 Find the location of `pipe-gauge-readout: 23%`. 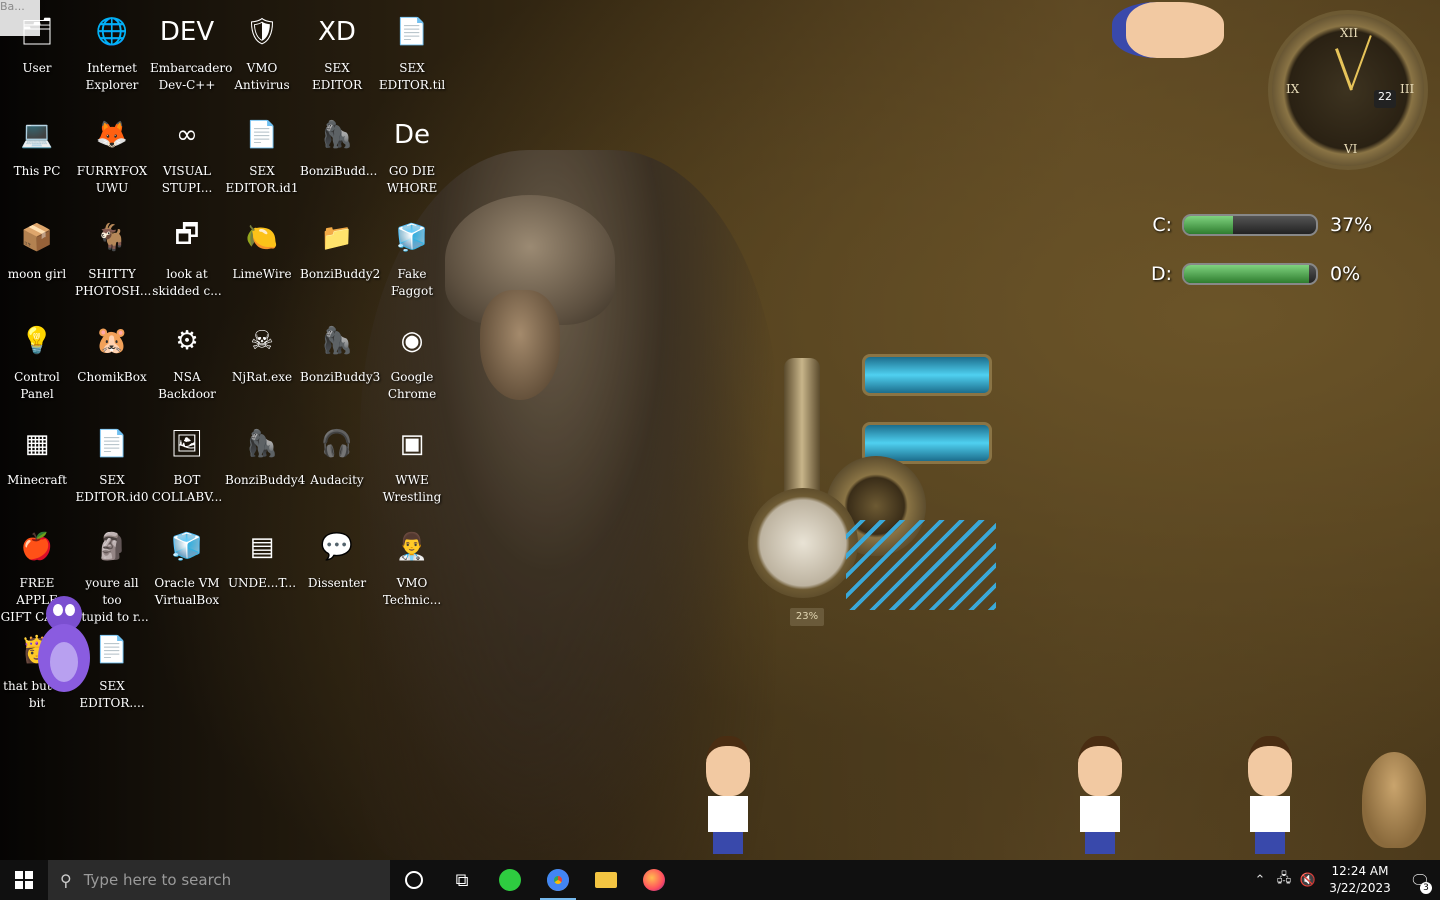

pipe-gauge-readout: 23% is located at coordinates (807, 617).